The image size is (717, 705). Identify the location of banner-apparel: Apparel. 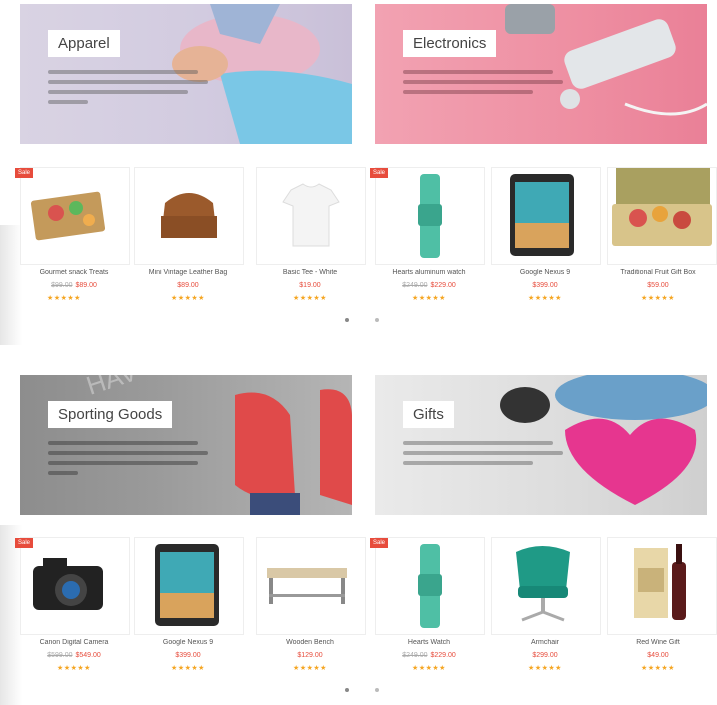
(186, 74).